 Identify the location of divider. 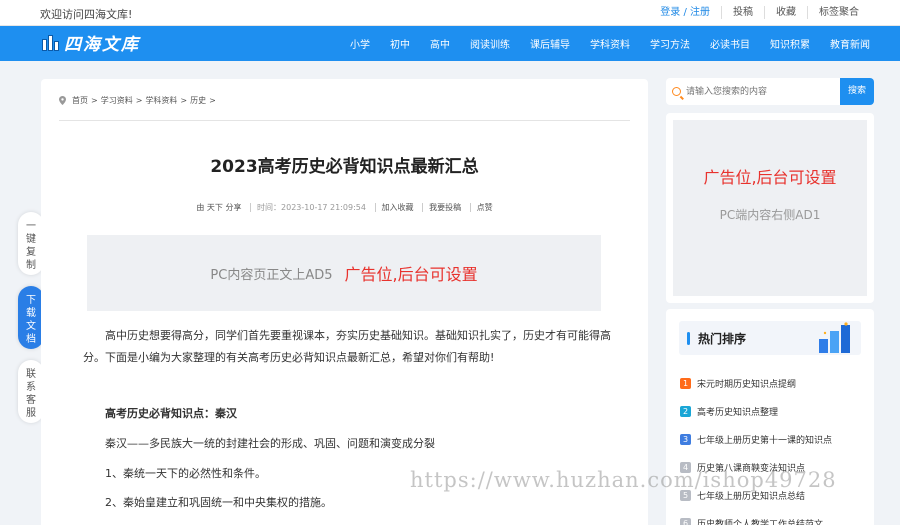
(344, 120).